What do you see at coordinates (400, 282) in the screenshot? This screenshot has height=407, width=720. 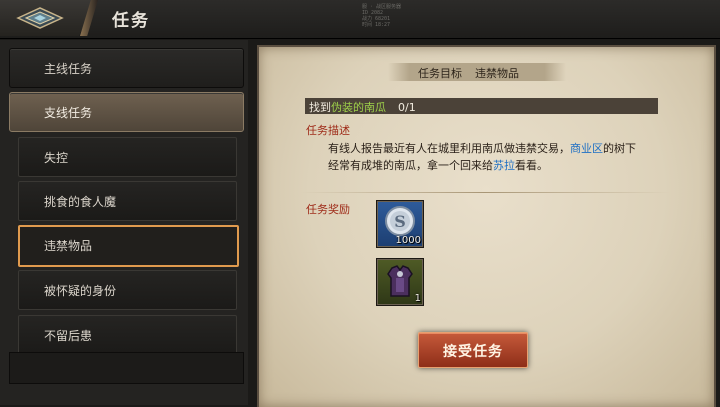 I see `reward-slot: 1` at bounding box center [400, 282].